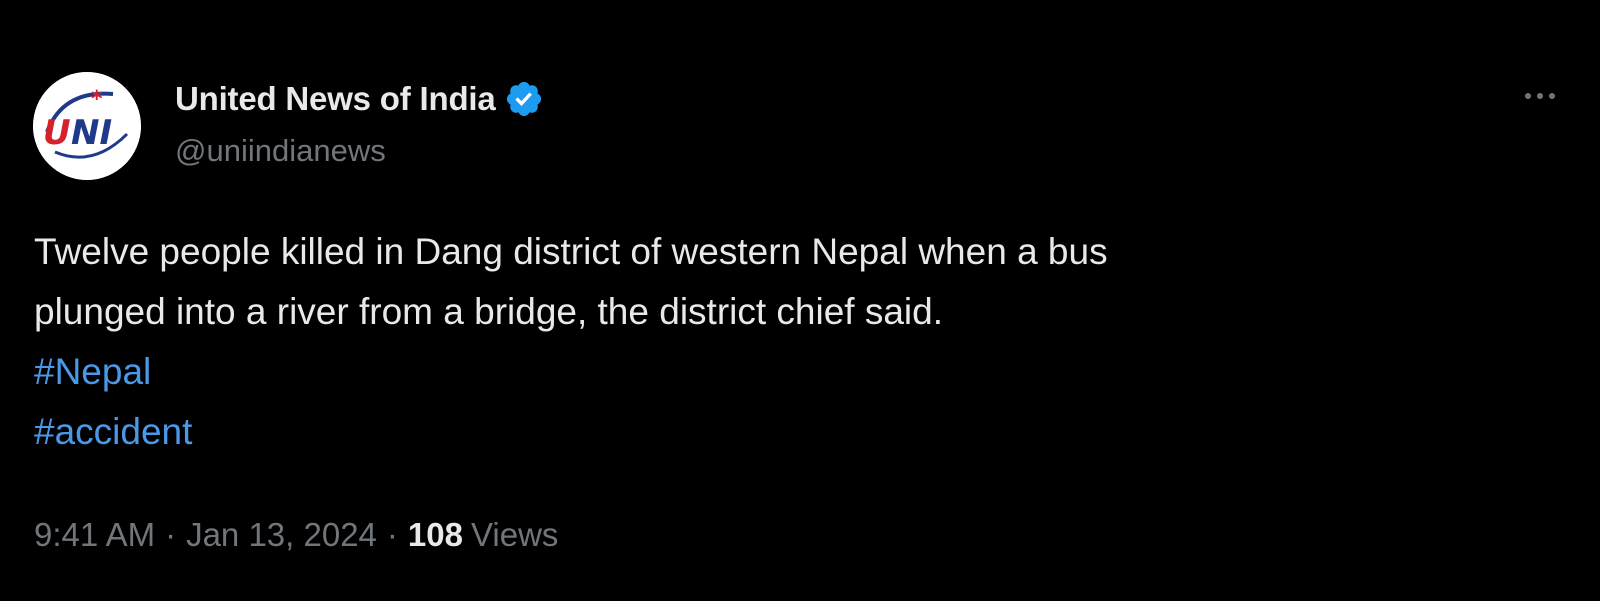 The height and width of the screenshot is (601, 1600). I want to click on svg-text: U, so click(57, 133).